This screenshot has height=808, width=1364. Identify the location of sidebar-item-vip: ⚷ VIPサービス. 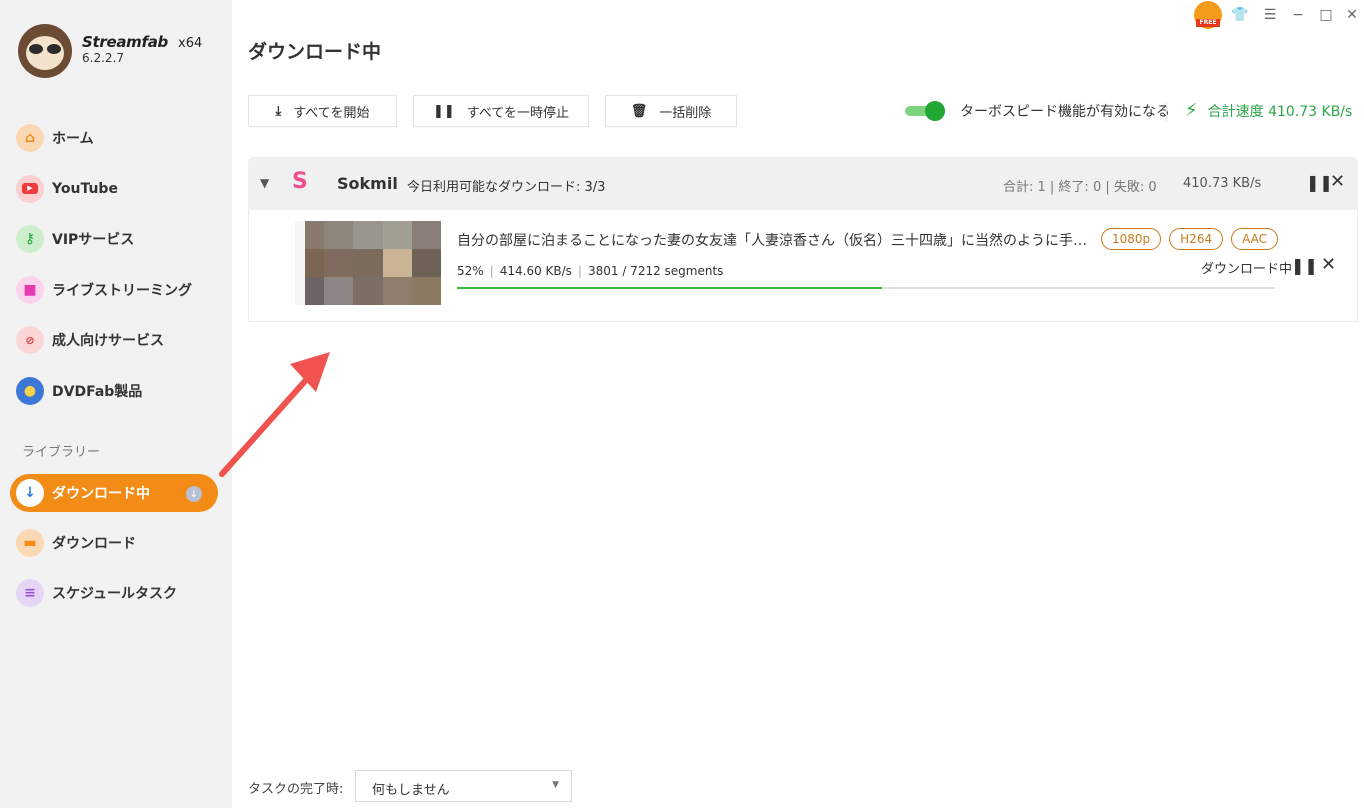
(116, 239).